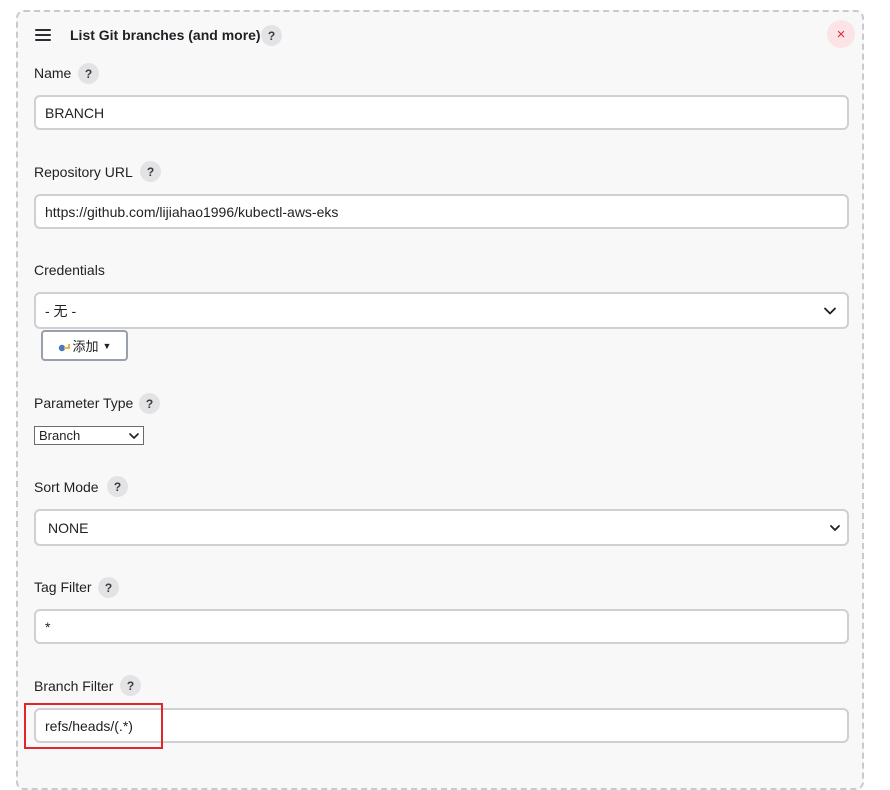  What do you see at coordinates (441, 725) in the screenshot?
I see `branch-filter-input: refs/heads/(.*)` at bounding box center [441, 725].